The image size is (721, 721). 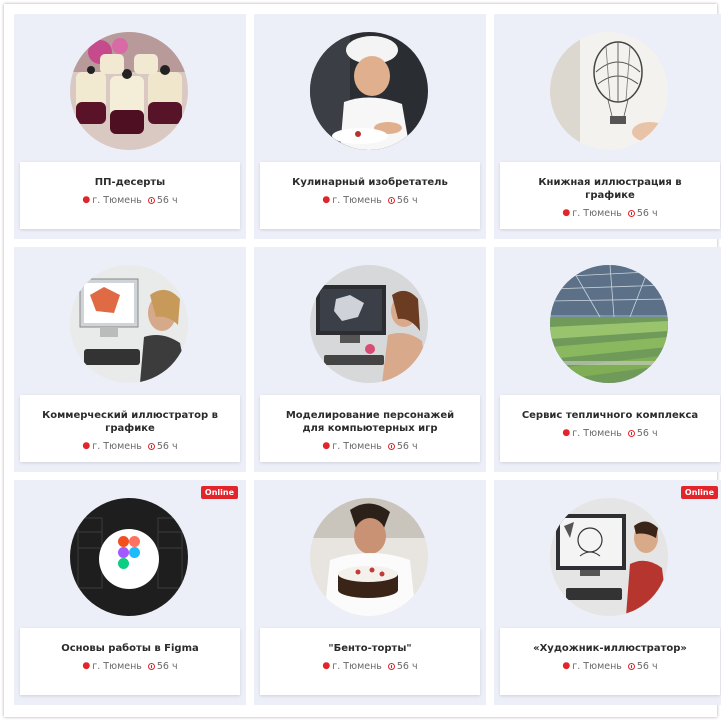 I want to click on course-info: Основы работы в Figma ● г. Тюмень 56 ч, so click(x=130, y=661).